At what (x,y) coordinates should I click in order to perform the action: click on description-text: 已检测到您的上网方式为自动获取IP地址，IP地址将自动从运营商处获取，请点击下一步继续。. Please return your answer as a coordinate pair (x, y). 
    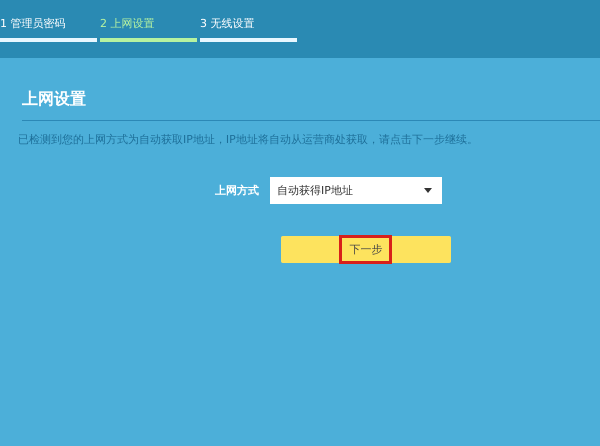
    Looking at the image, I should click on (248, 139).